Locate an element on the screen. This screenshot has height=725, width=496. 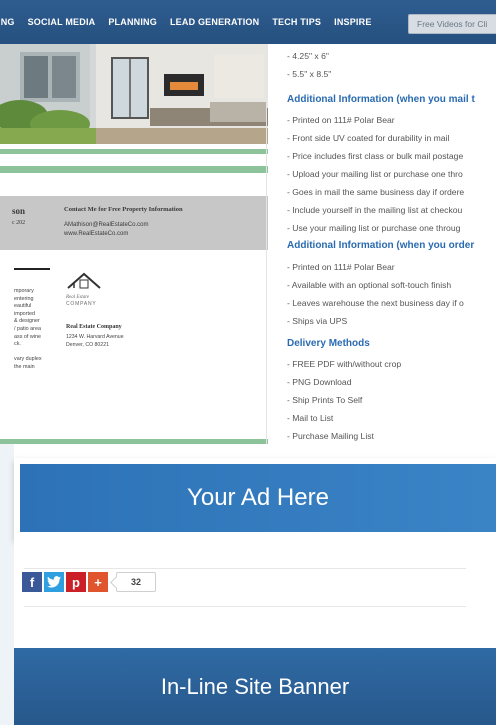
ad-banner-text: Your Ad Here is located at coordinates (258, 497).